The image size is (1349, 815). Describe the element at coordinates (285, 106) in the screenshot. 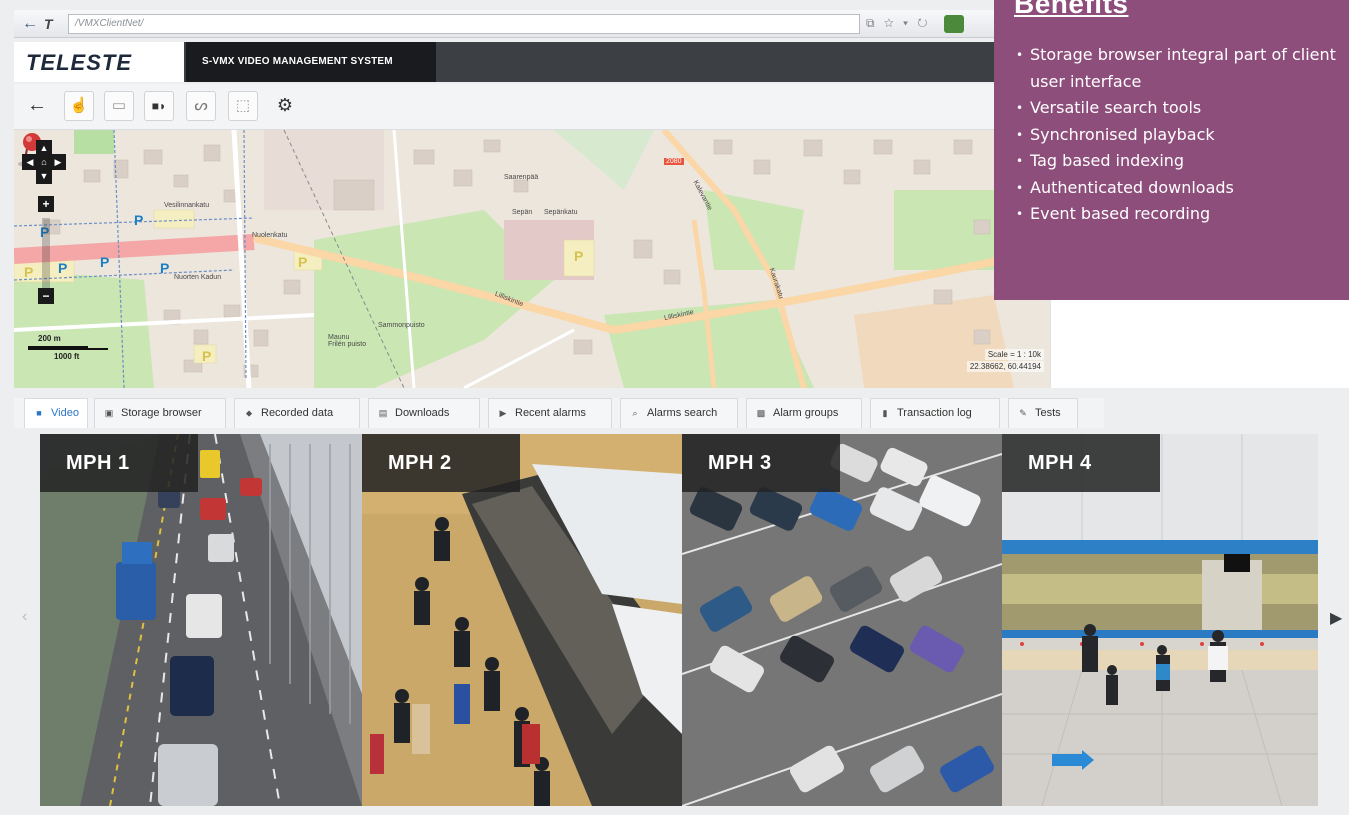

I see `settings-gear-icon: ⚙` at that location.